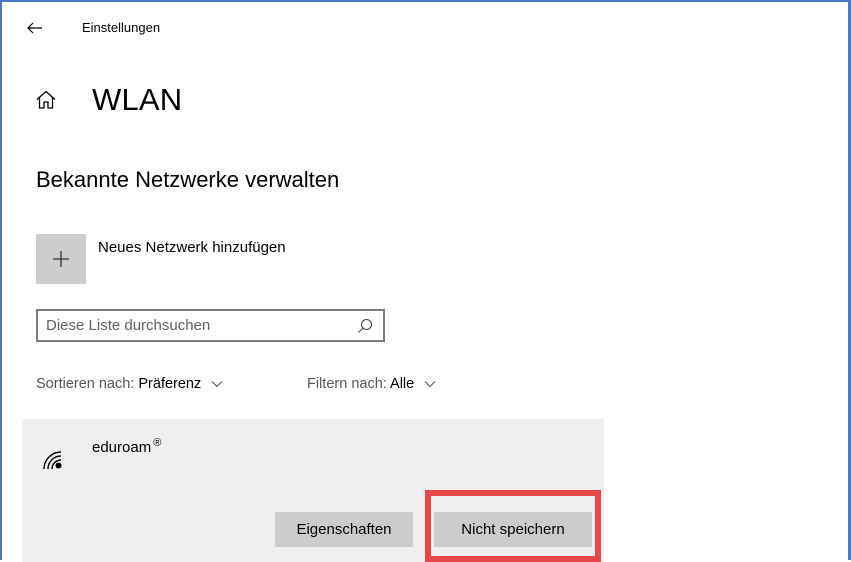 The height and width of the screenshot is (562, 851). I want to click on home-icon, so click(46, 99).